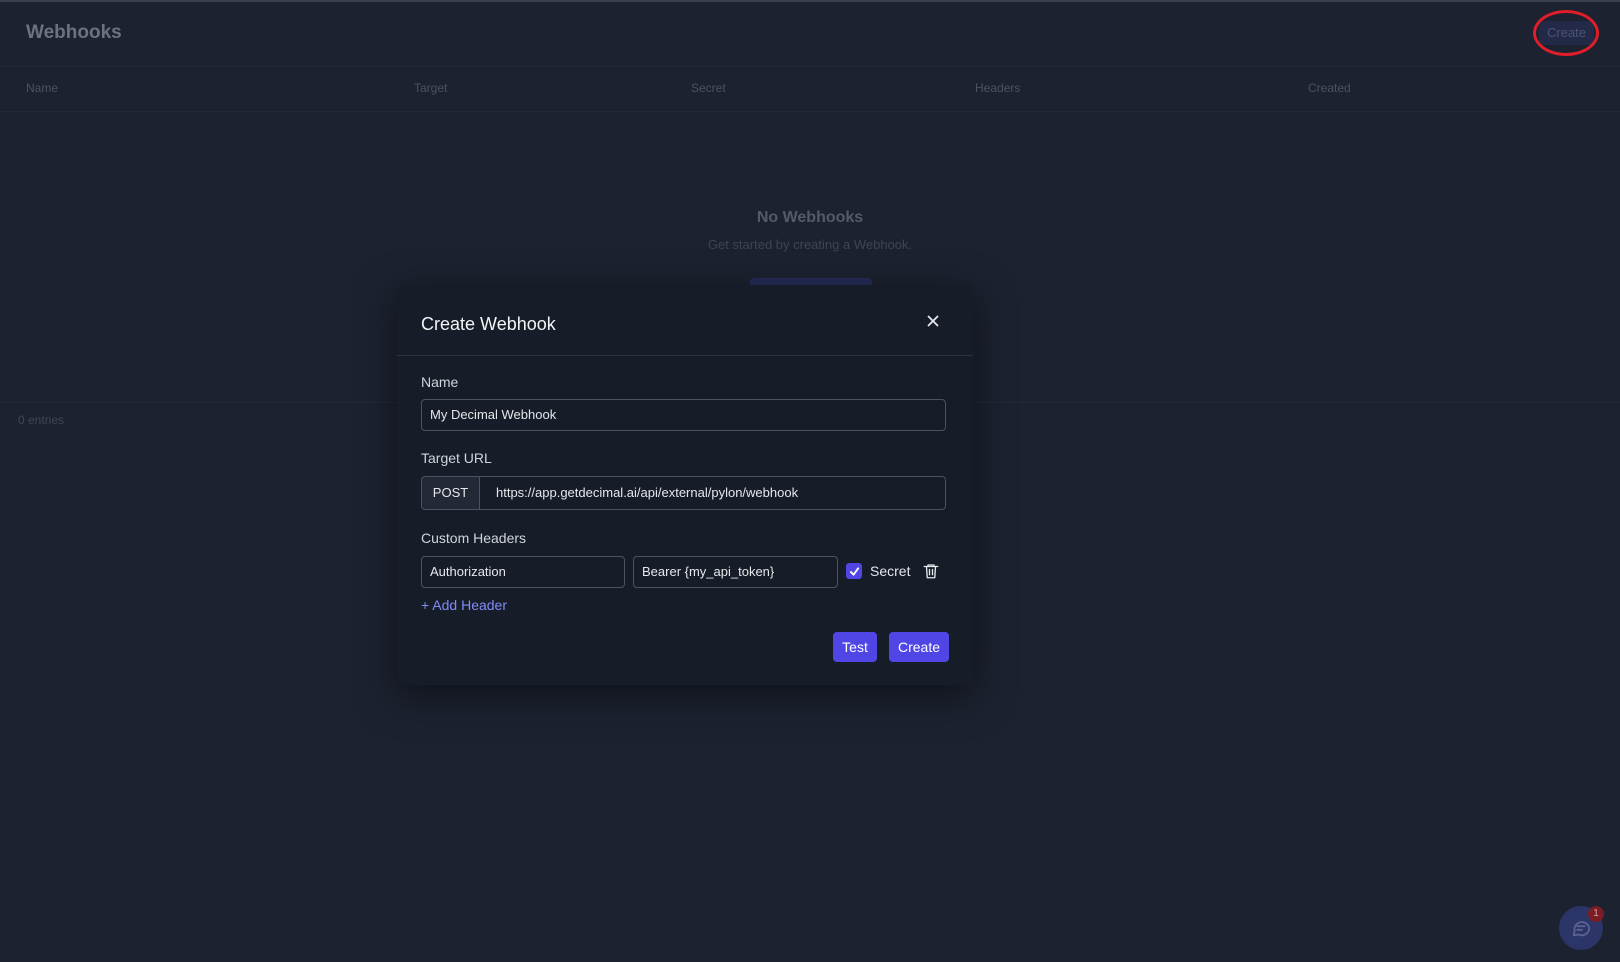 This screenshot has width=1620, height=962. What do you see at coordinates (855, 647) in the screenshot?
I see `test-button: Test` at bounding box center [855, 647].